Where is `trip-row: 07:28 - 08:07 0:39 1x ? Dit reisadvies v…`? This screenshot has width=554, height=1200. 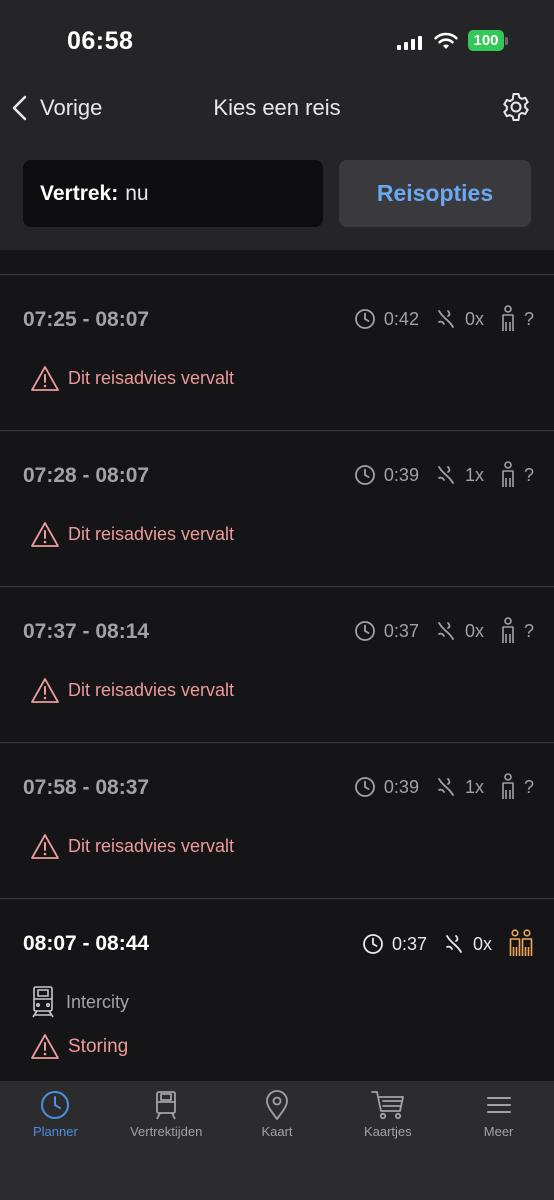
trip-row: 07:28 - 08:07 0:39 1x ? Dit reisadvies v… is located at coordinates (277, 509).